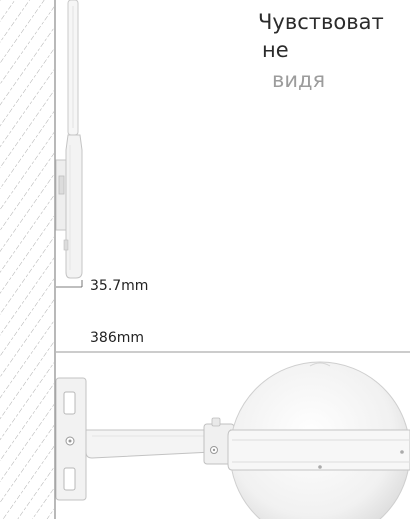 The width and height of the screenshot is (410, 524). I want to click on width-label: 386mm, so click(117, 338).